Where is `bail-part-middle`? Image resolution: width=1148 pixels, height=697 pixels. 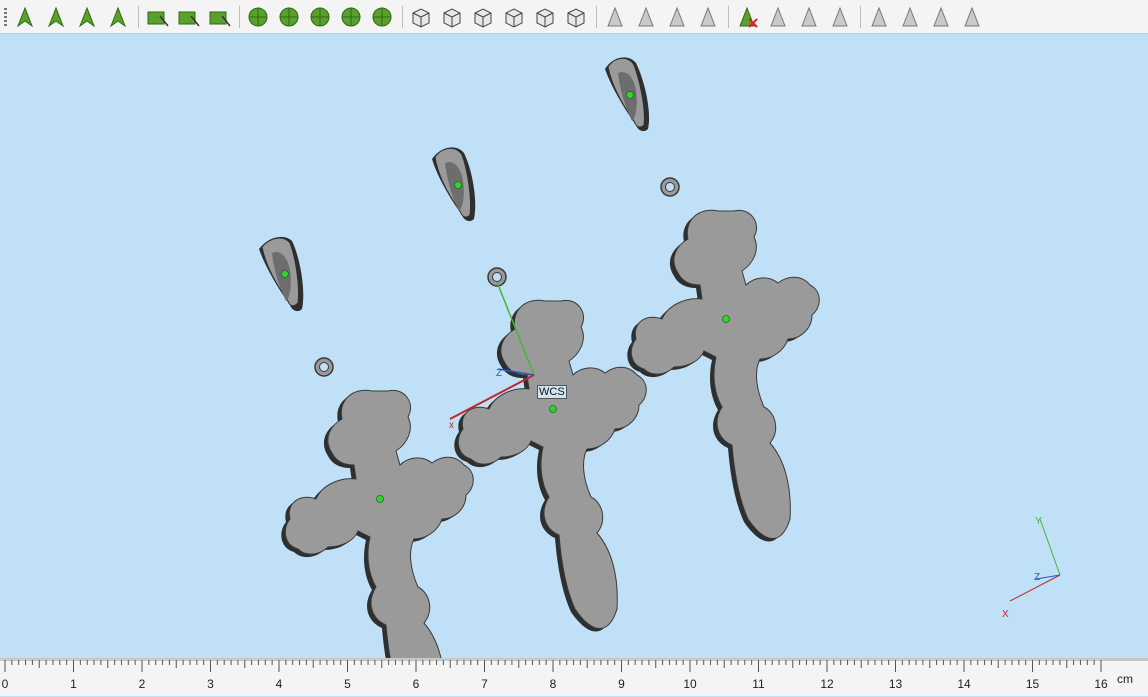
bail-part-middle is located at coordinates (454, 184).